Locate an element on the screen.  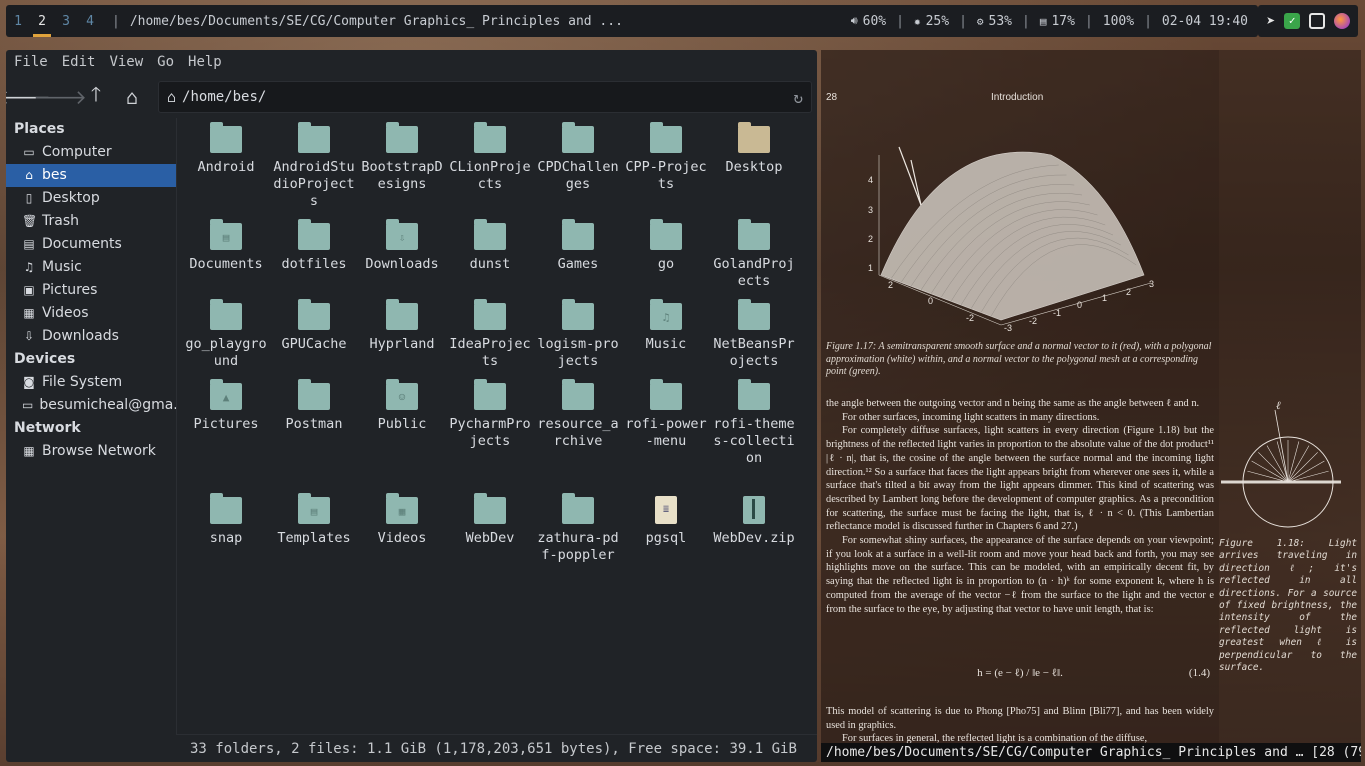
file-name: AndroidStudioProjects is located at coordinates (314, 184).